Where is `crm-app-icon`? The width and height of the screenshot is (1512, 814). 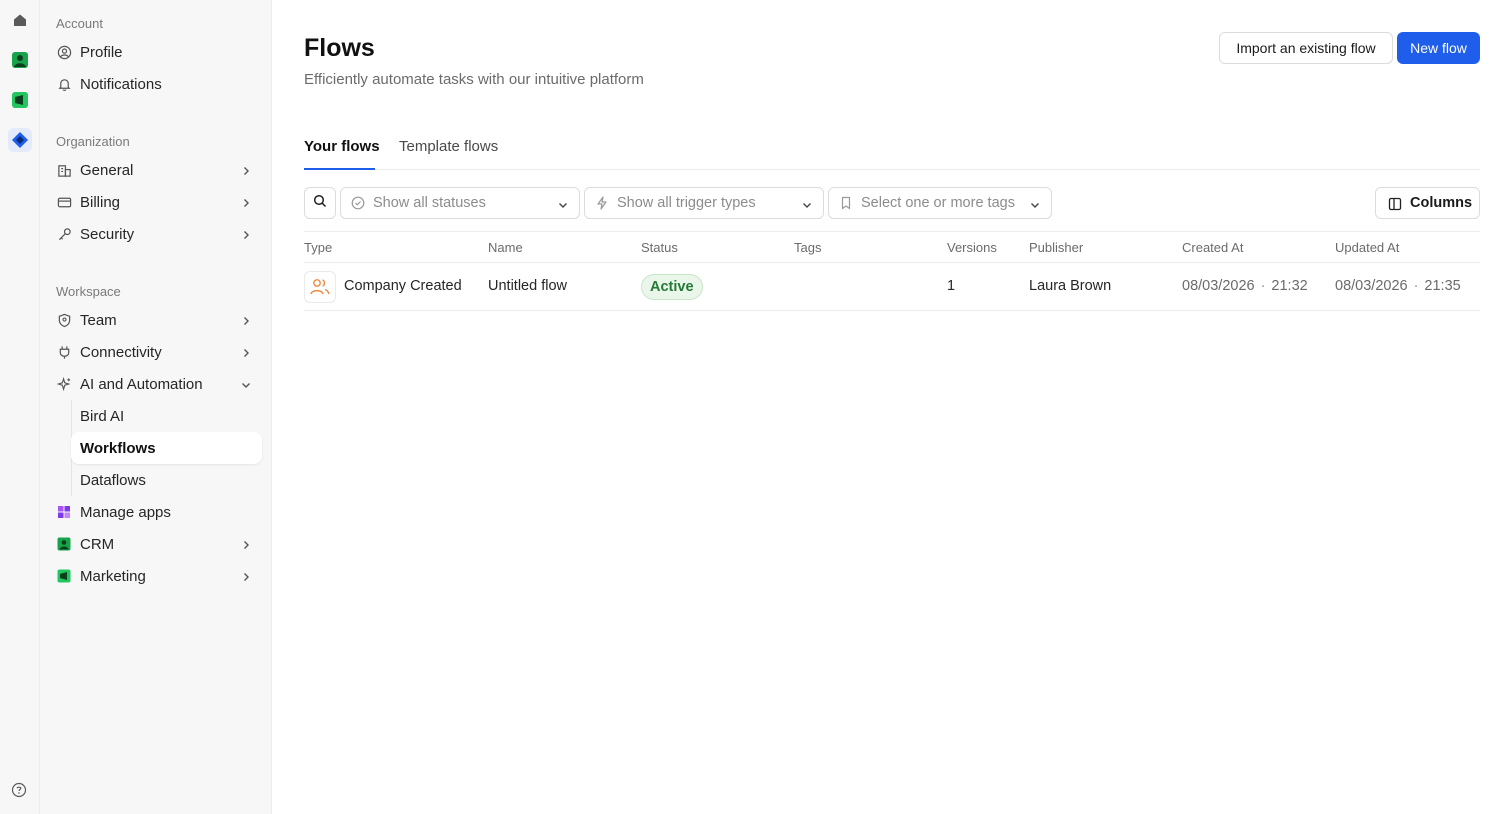 crm-app-icon is located at coordinates (20, 60).